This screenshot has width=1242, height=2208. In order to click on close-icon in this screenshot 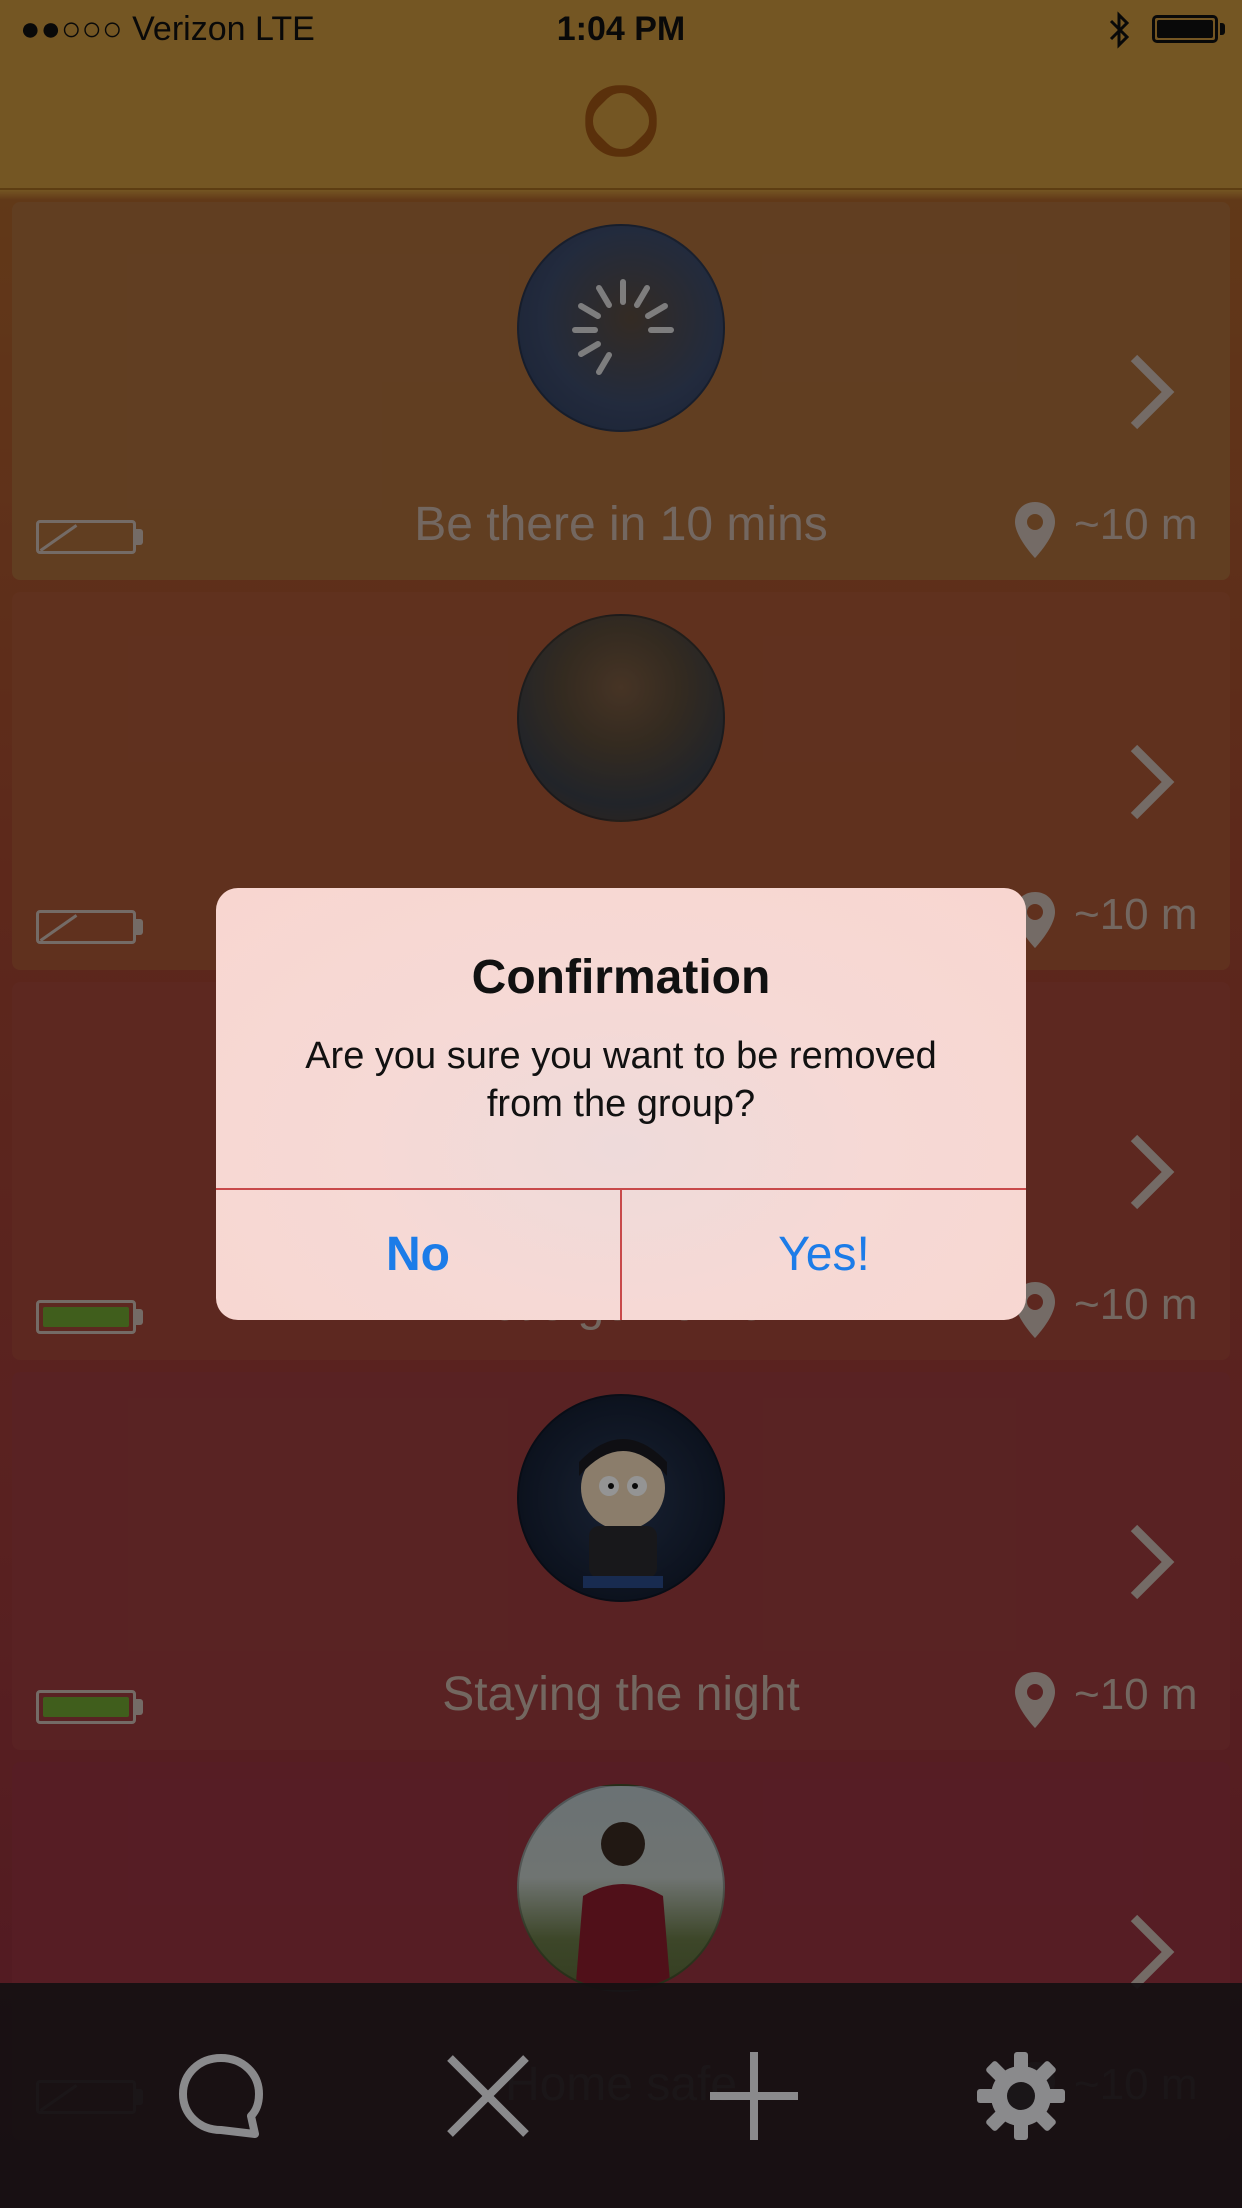, I will do `click(488, 2096)`.